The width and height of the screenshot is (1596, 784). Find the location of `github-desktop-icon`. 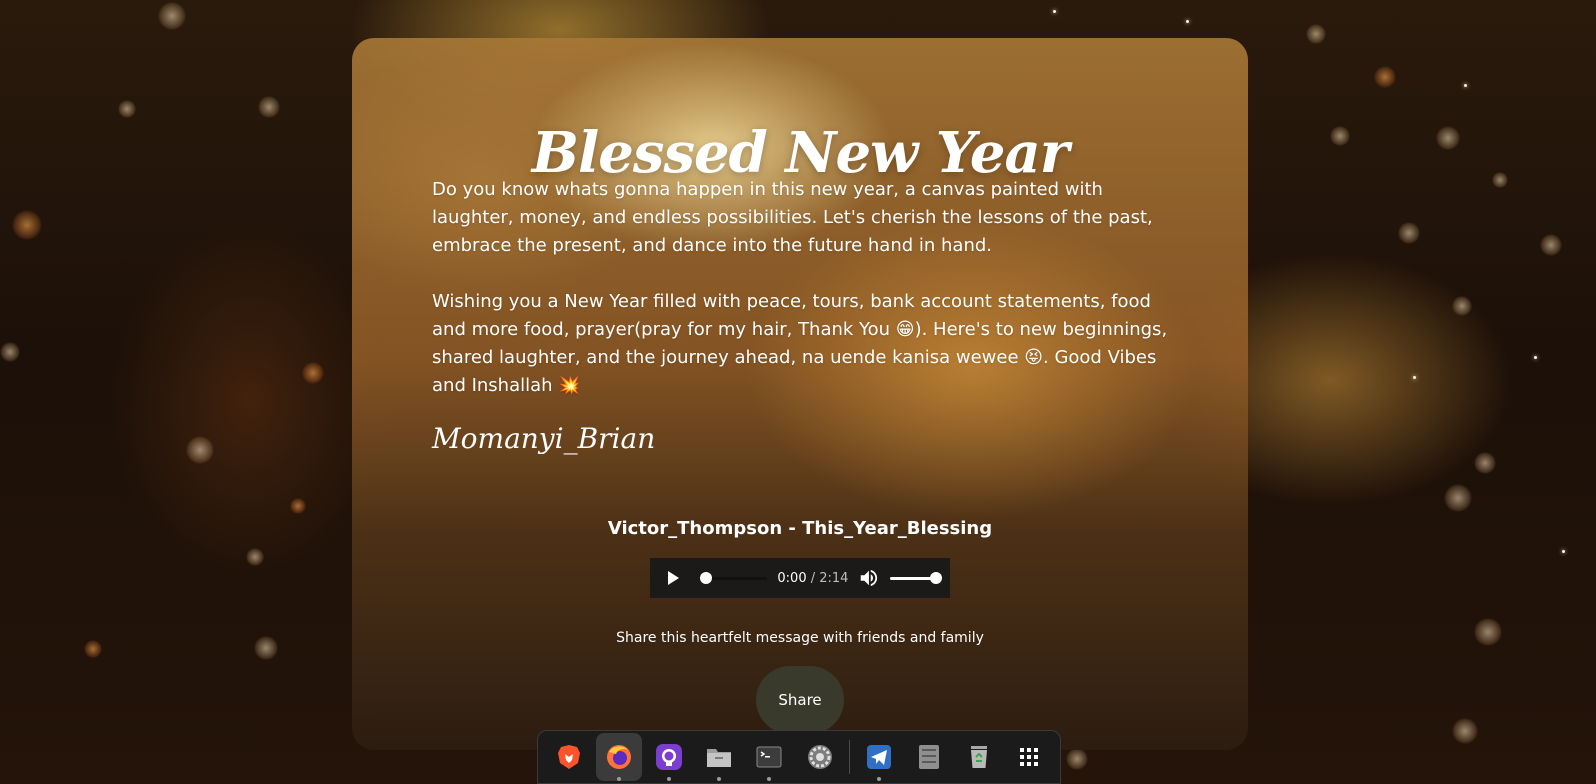

github-desktop-icon is located at coordinates (669, 757).